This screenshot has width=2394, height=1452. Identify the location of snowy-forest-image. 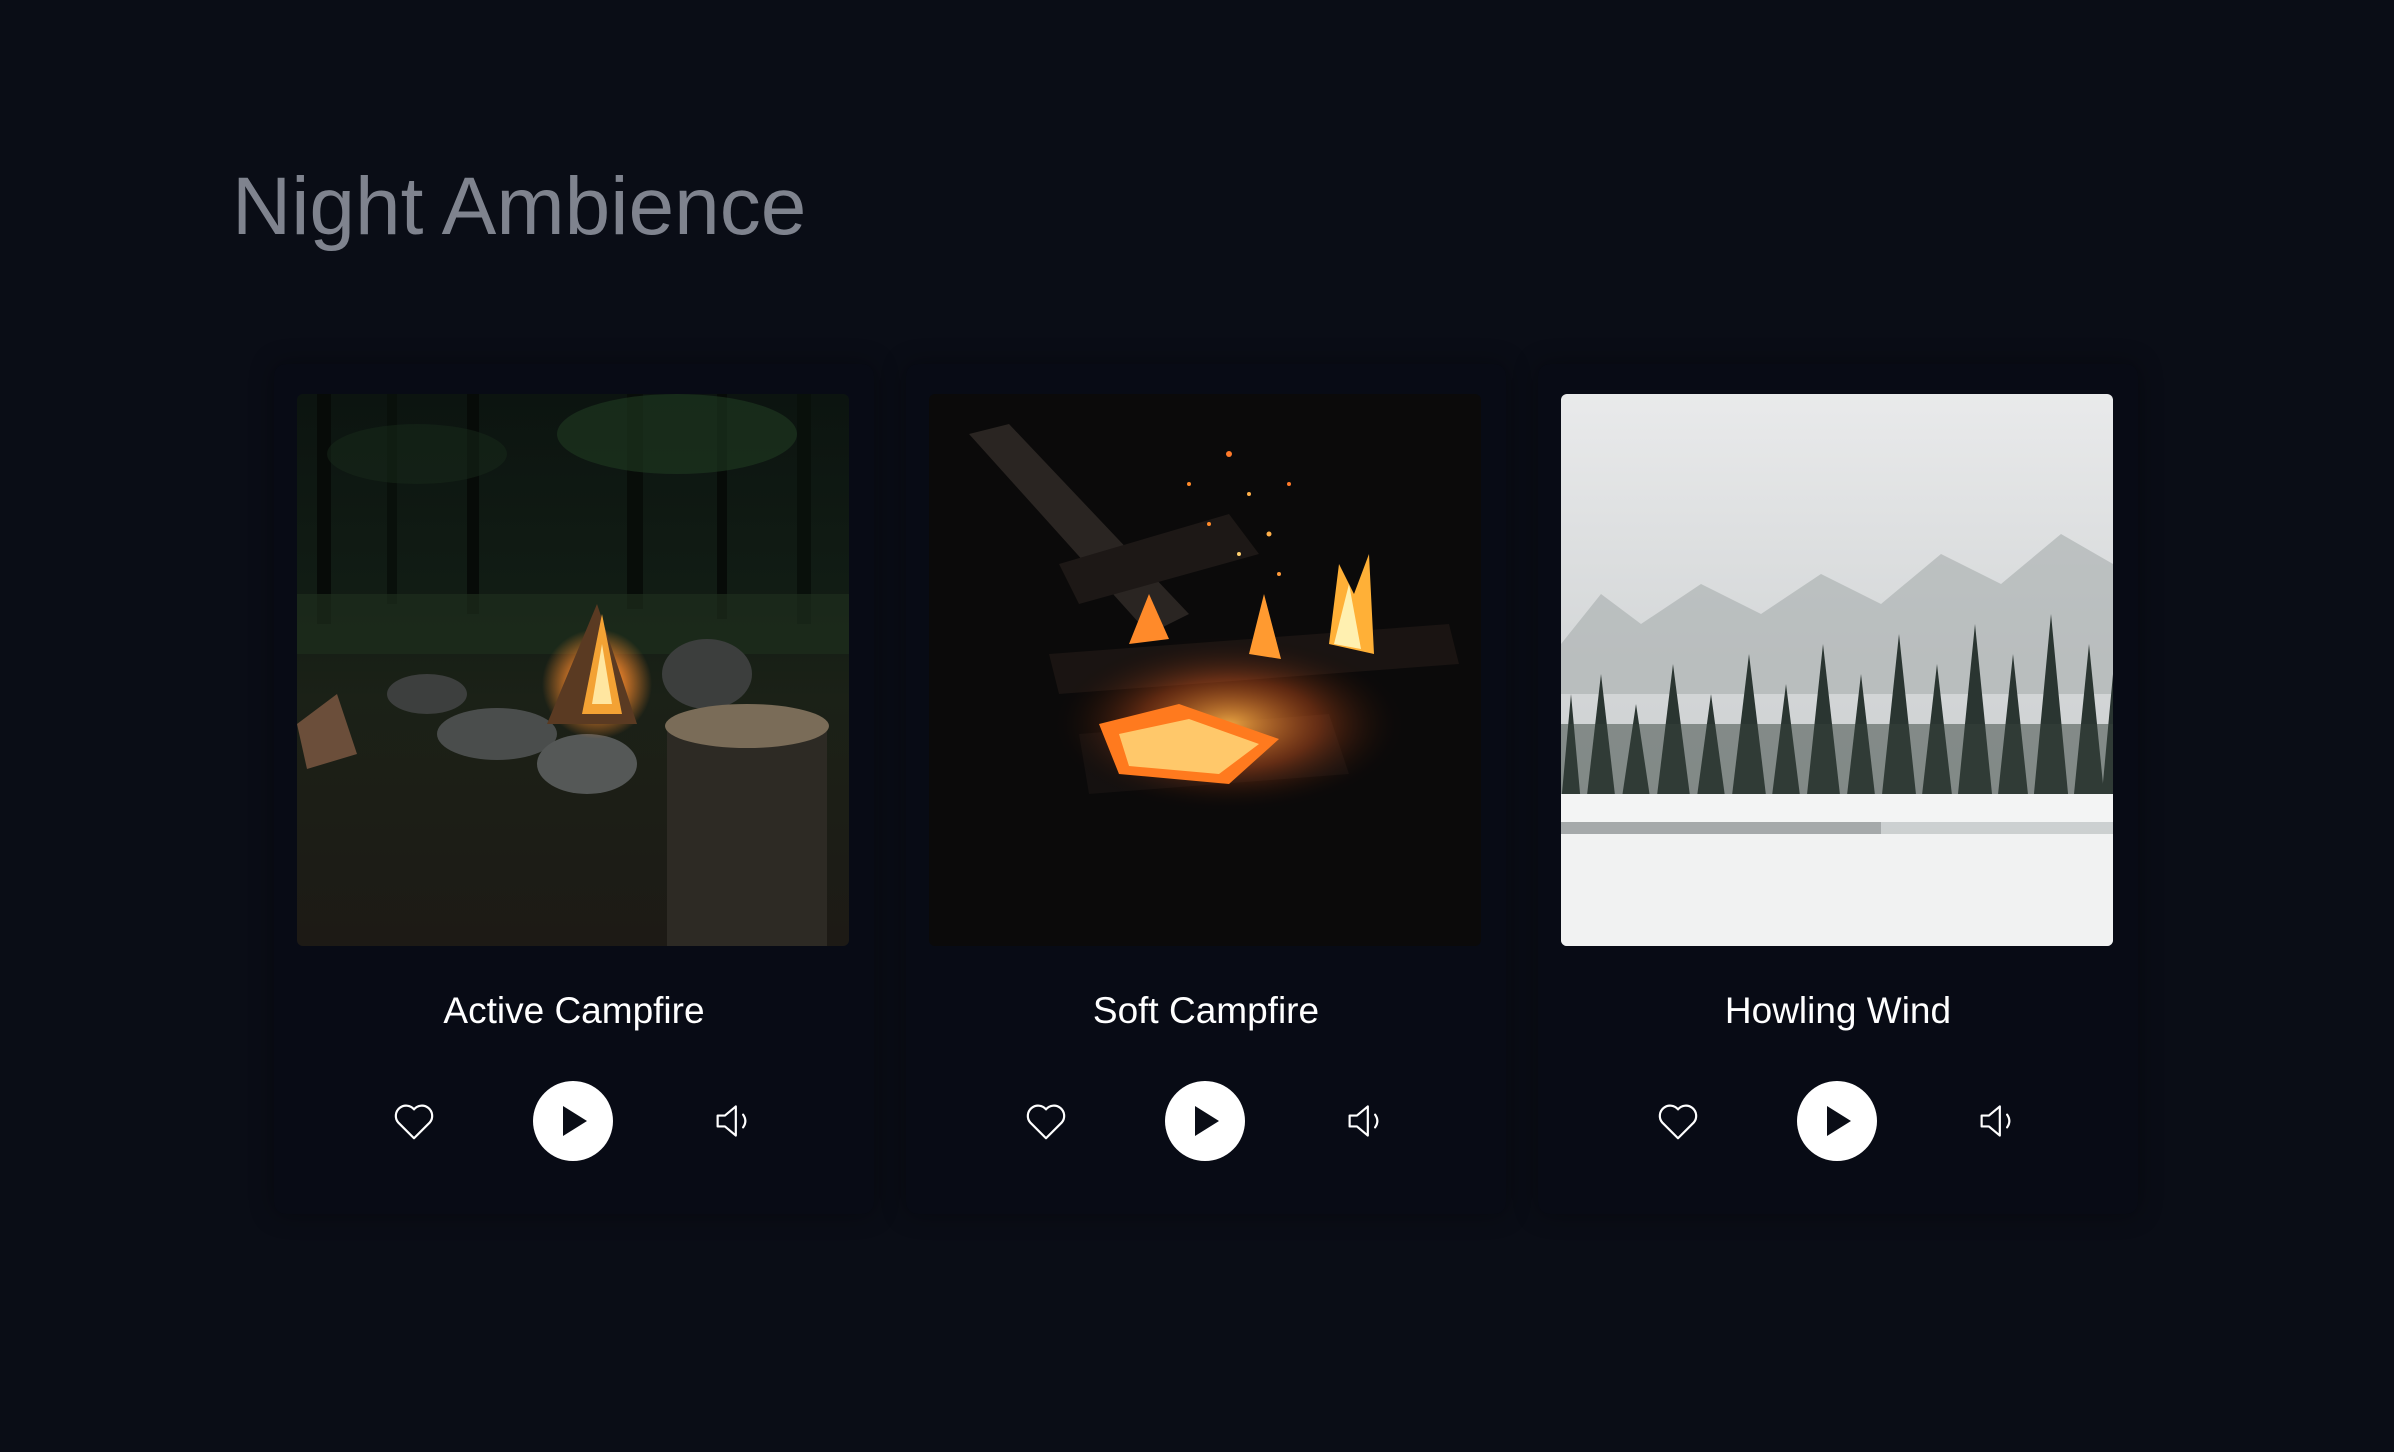
(1837, 670).